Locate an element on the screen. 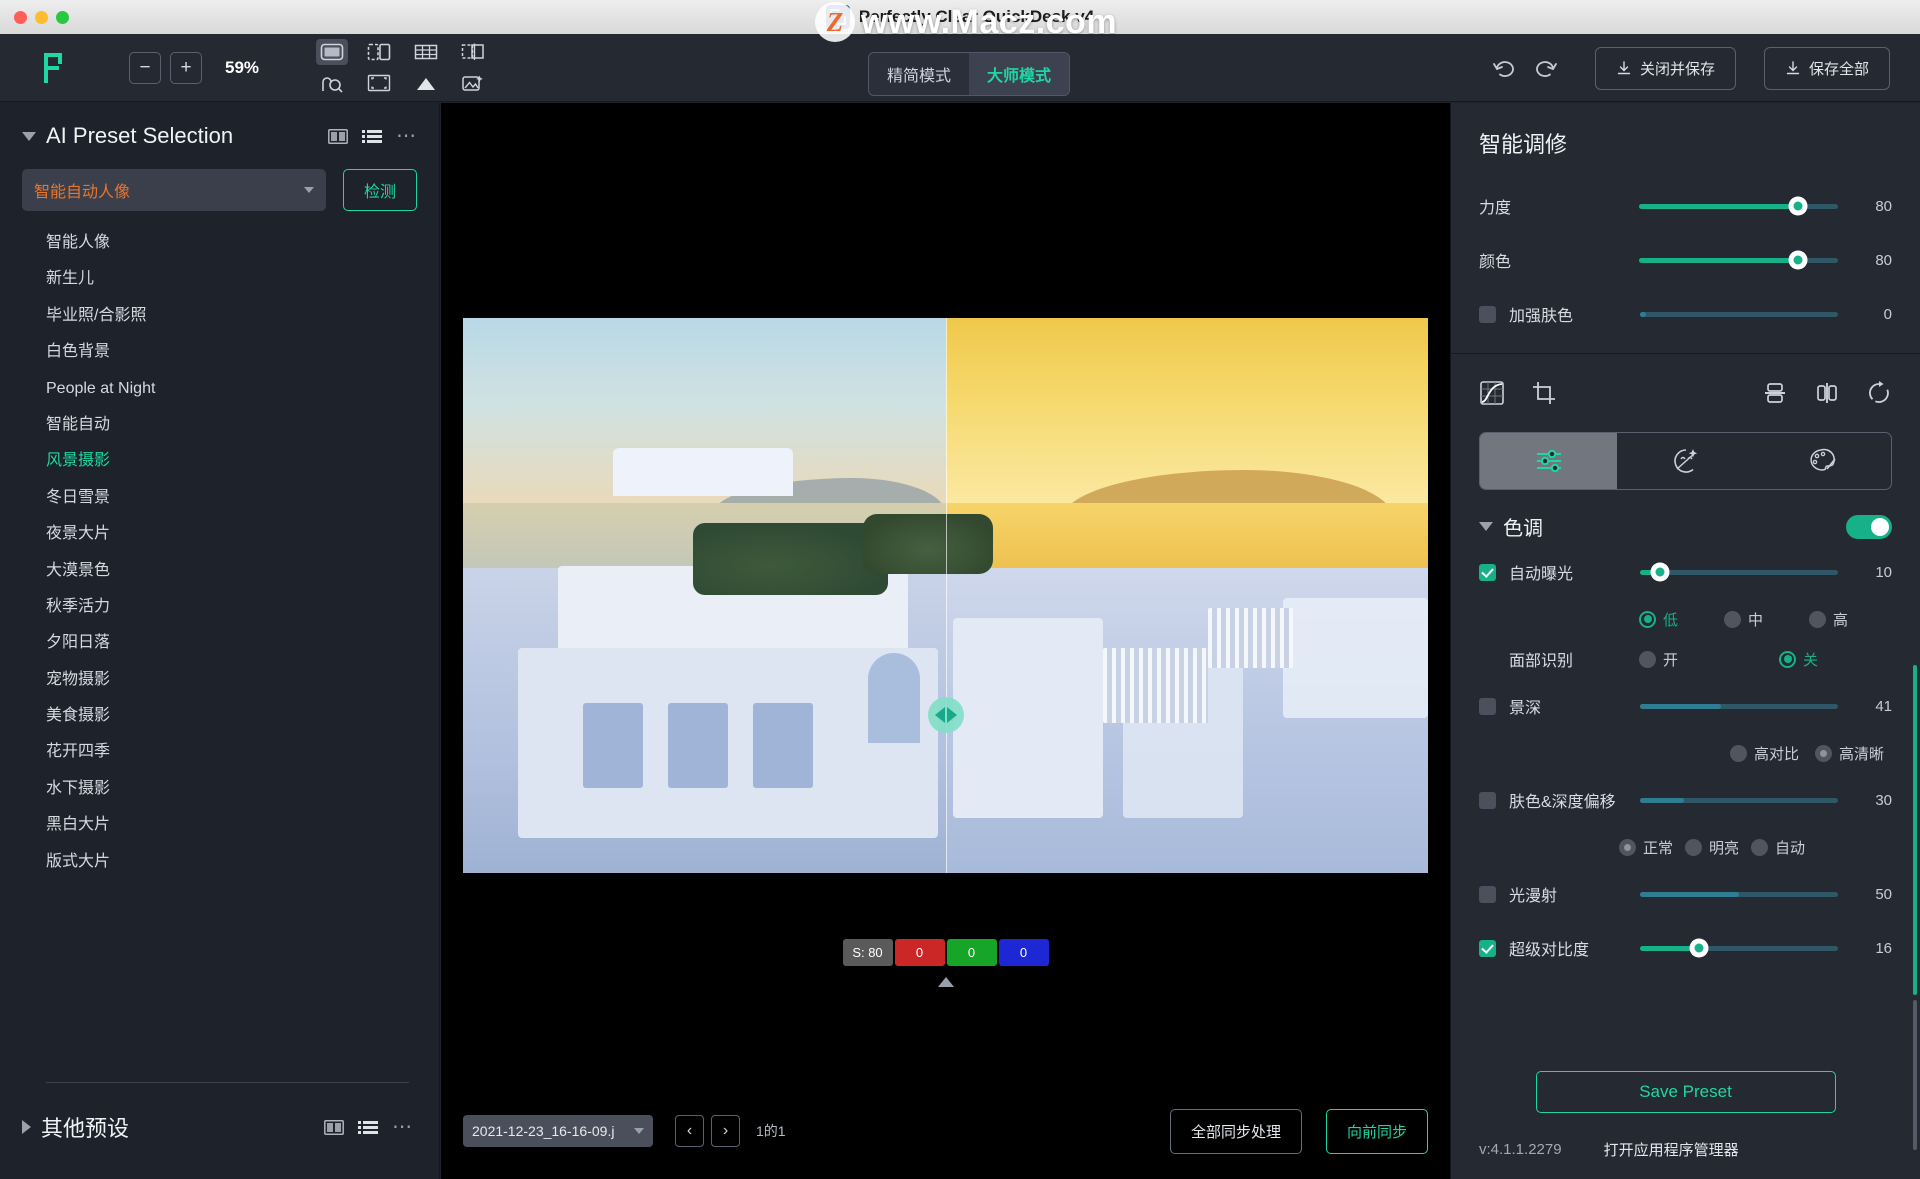  split-compare-icon is located at coordinates (379, 52).